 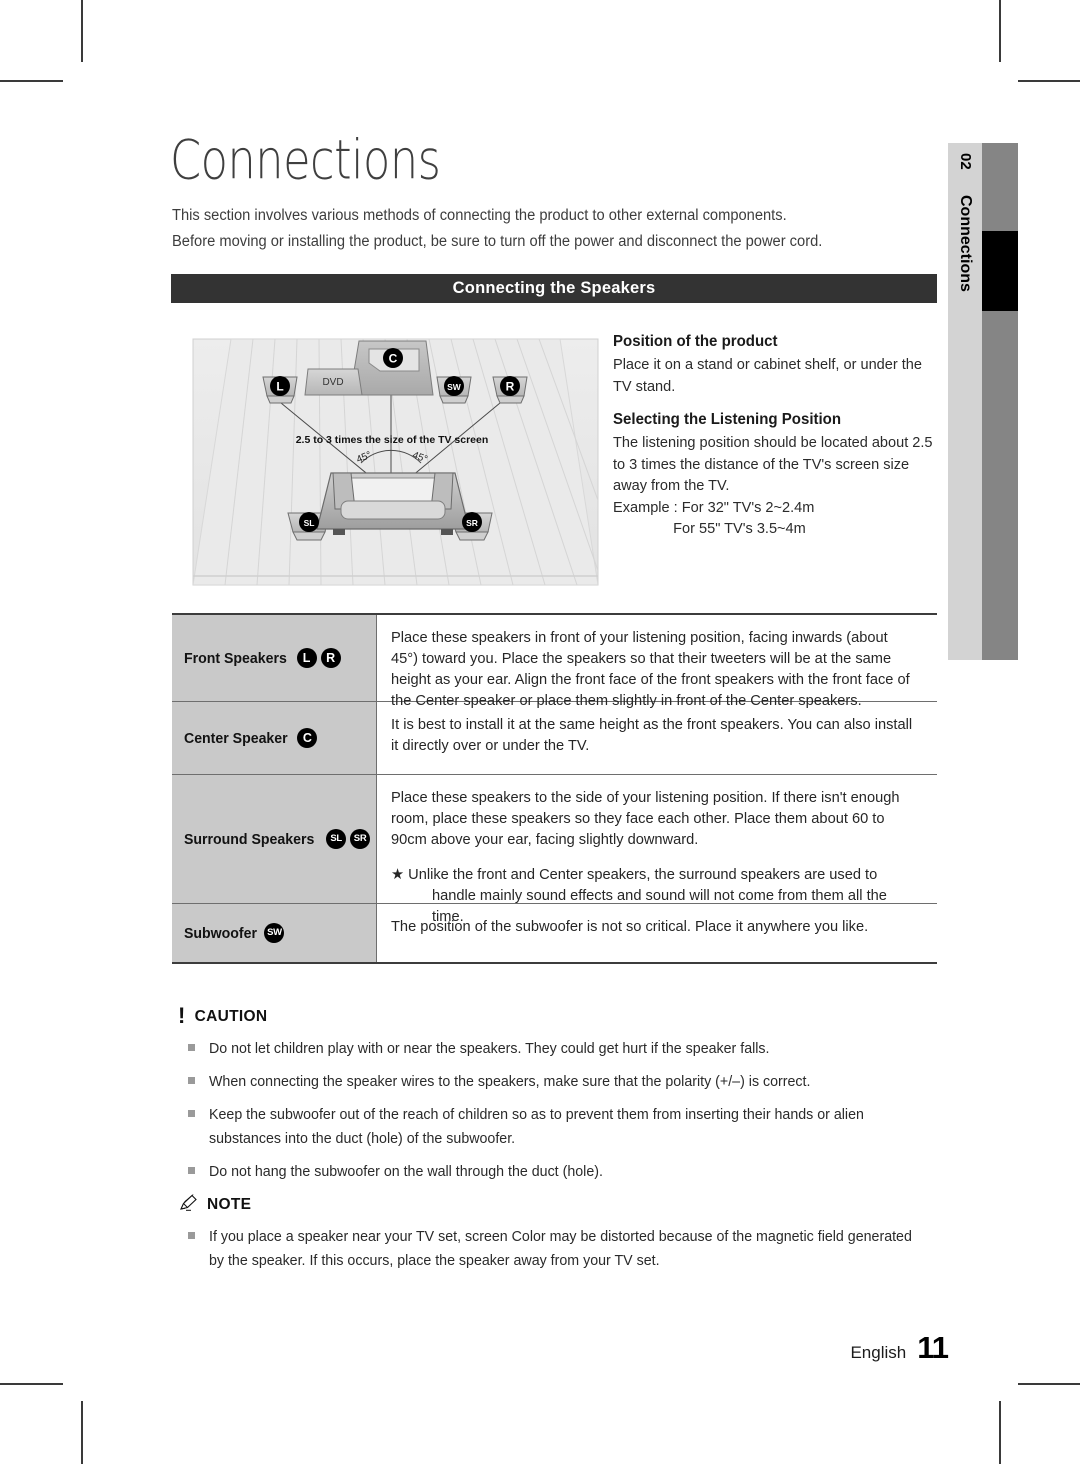 I want to click on diagram-badge-SL: SL, so click(x=309, y=522).